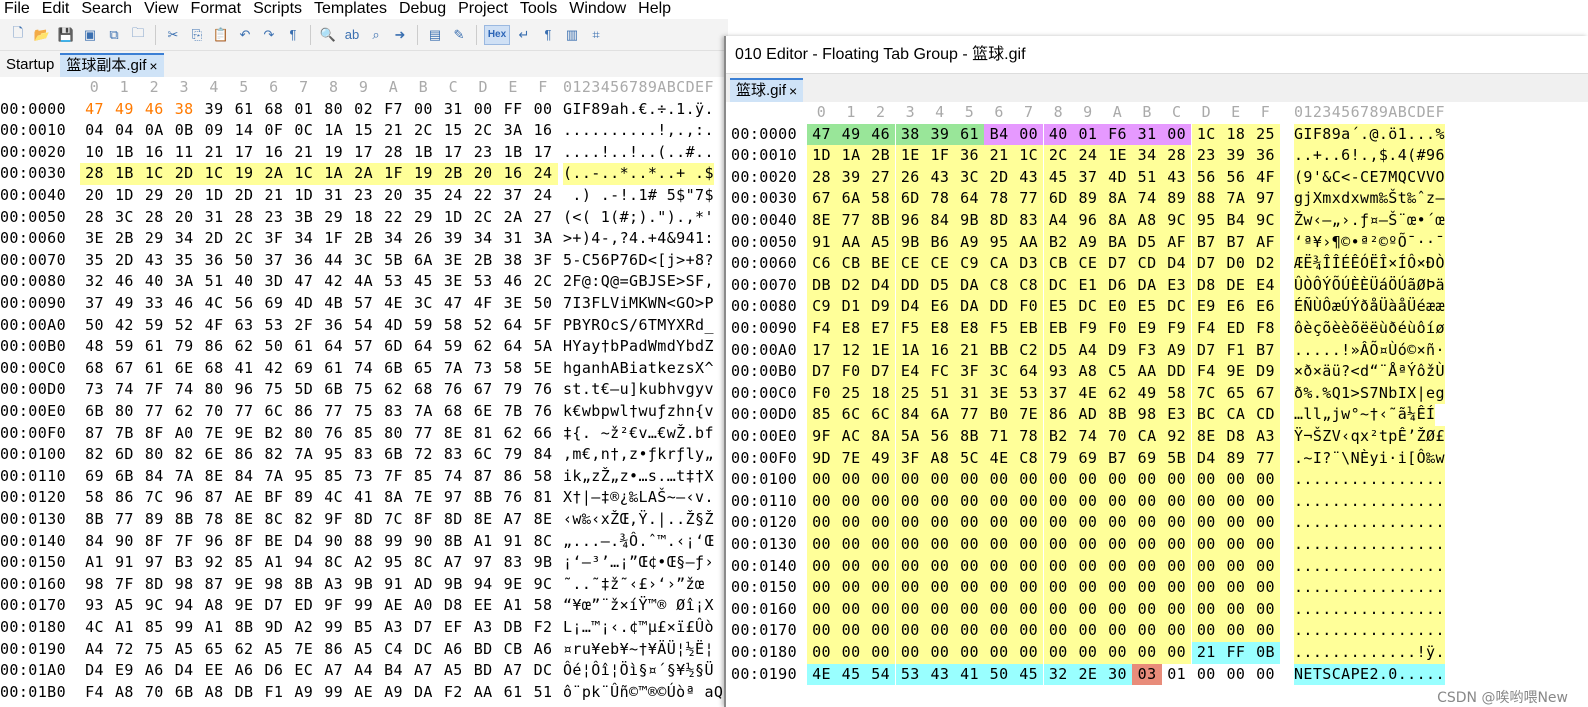 This screenshot has width=1588, height=707. Describe the element at coordinates (94, 390) in the screenshot. I see `hex-byte: 73` at that location.